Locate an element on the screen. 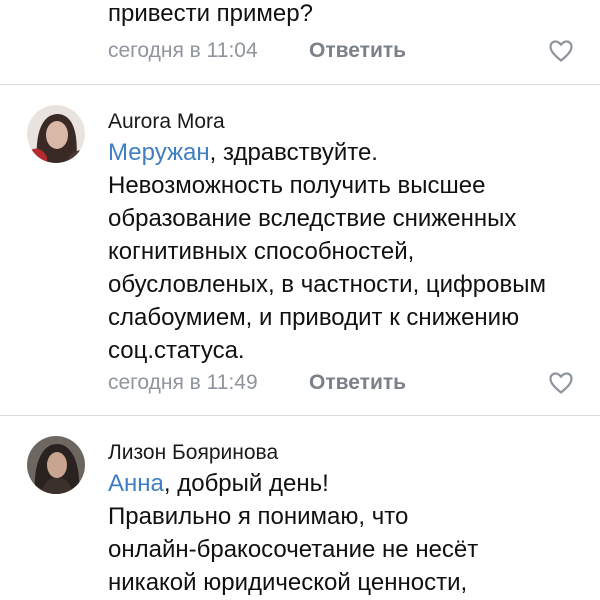 The height and width of the screenshot is (600, 600). comment-text-line: образование вследствие сниженных is located at coordinates (312, 218).